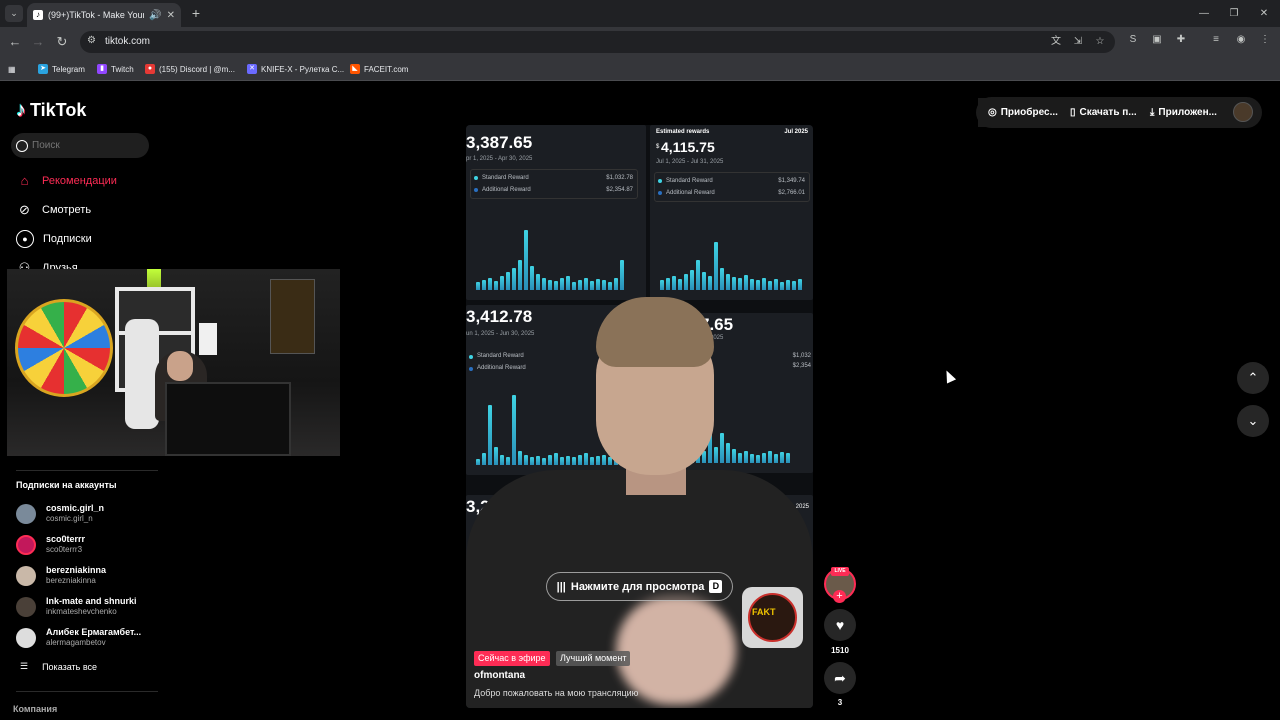  Describe the element at coordinates (104, 15) in the screenshot. I see `browser-tab: ♪ (99+)TikTok - Make Your Da 🔊 ✕` at that location.